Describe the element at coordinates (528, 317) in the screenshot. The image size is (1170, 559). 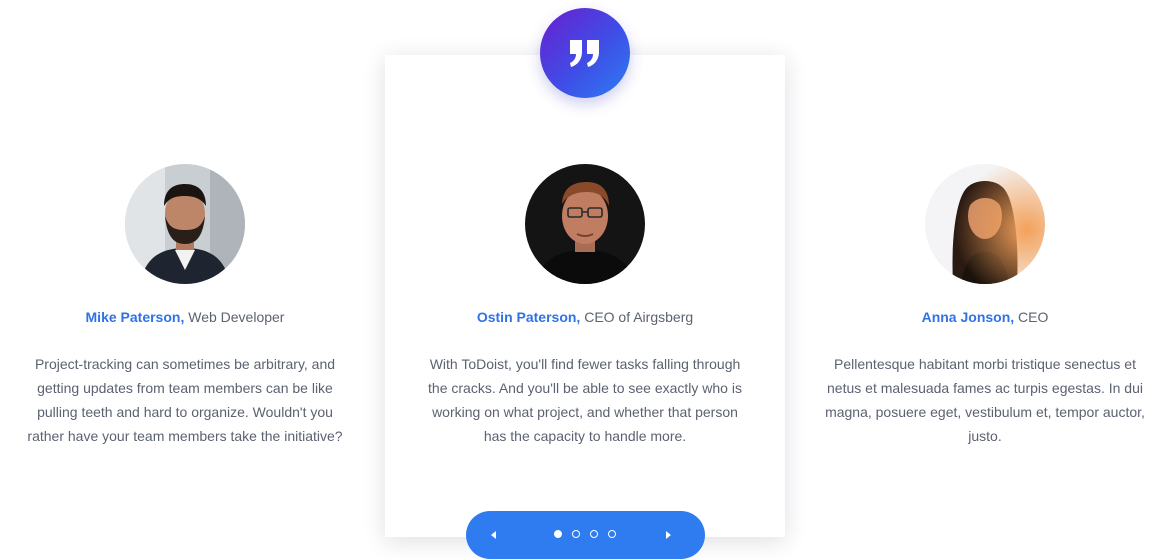
I see `person-name: Ostin Paterson,` at that location.